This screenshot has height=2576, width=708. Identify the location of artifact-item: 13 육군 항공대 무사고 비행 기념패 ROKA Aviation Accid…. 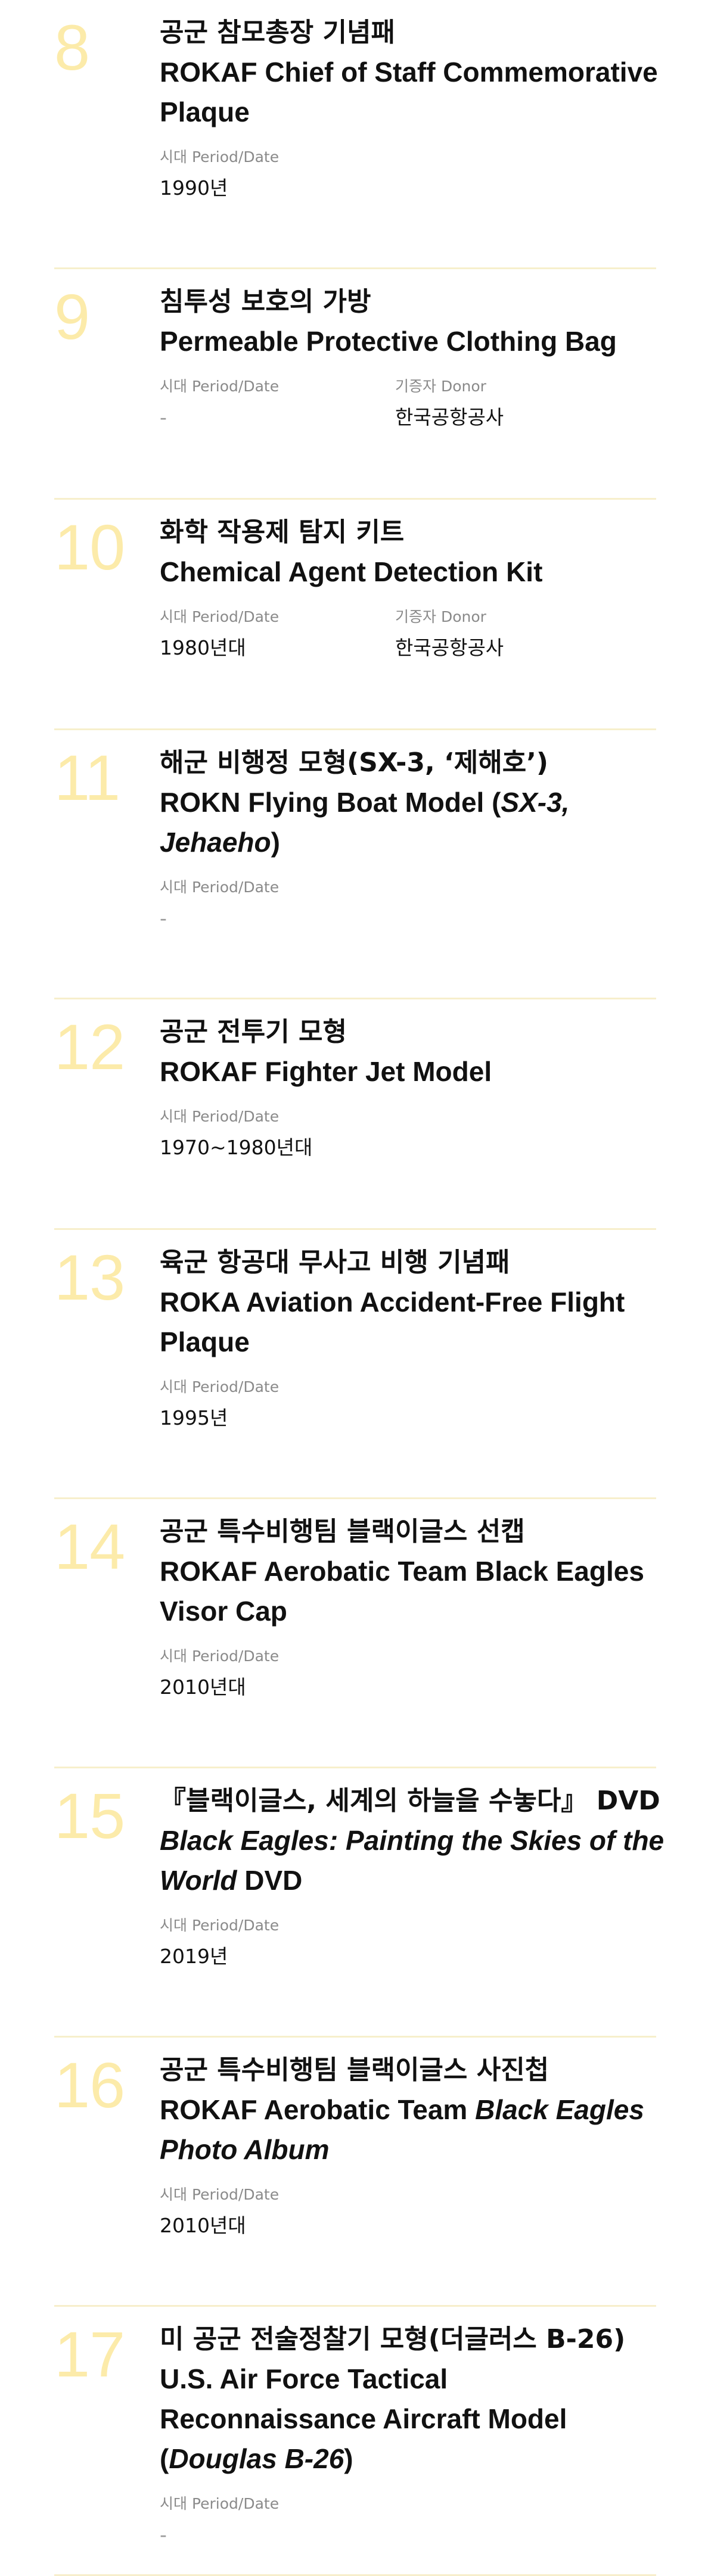
(355, 1364).